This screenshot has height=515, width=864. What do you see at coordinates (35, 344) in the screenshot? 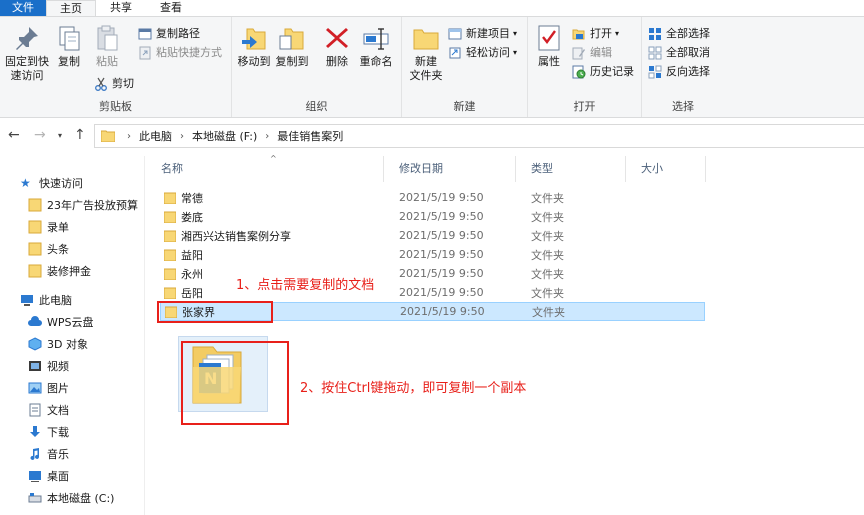
I see `3d-objects-icon` at bounding box center [35, 344].